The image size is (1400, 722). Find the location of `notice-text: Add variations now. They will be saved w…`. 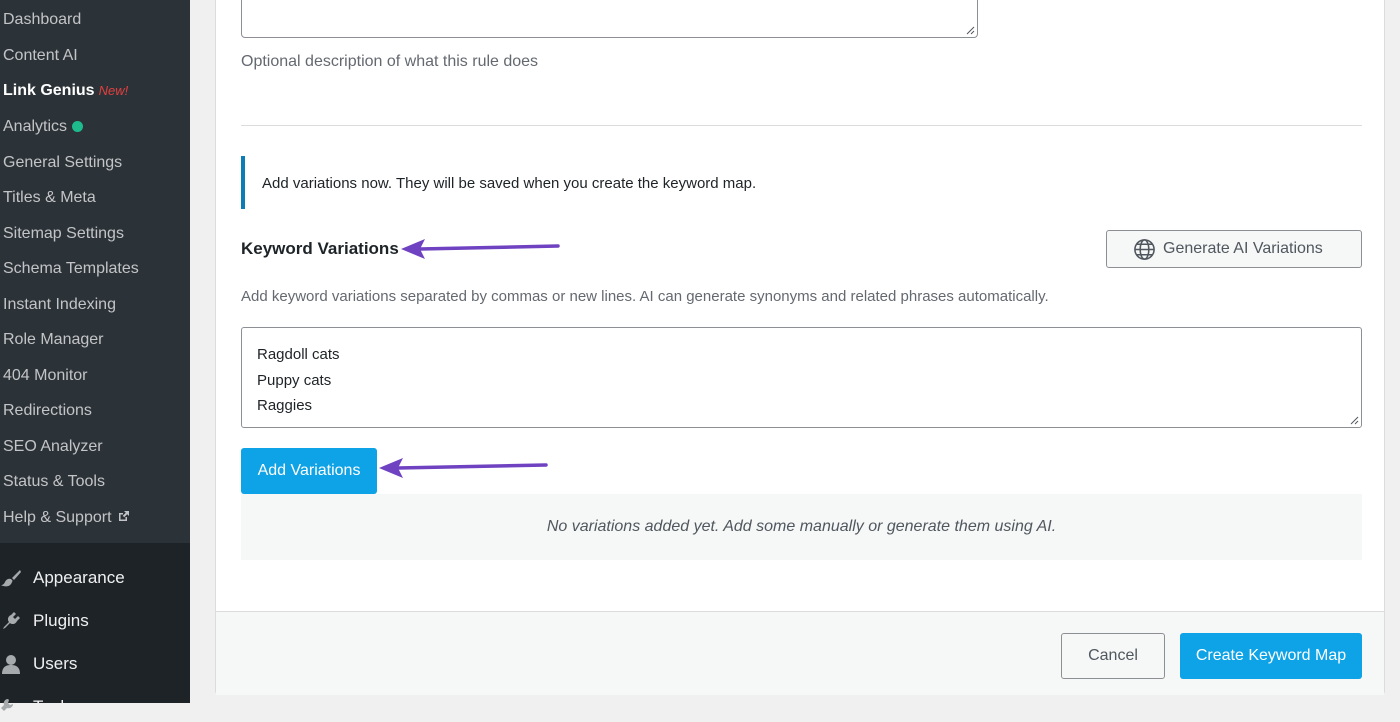

notice-text: Add variations now. They will be saved w… is located at coordinates (509, 183).